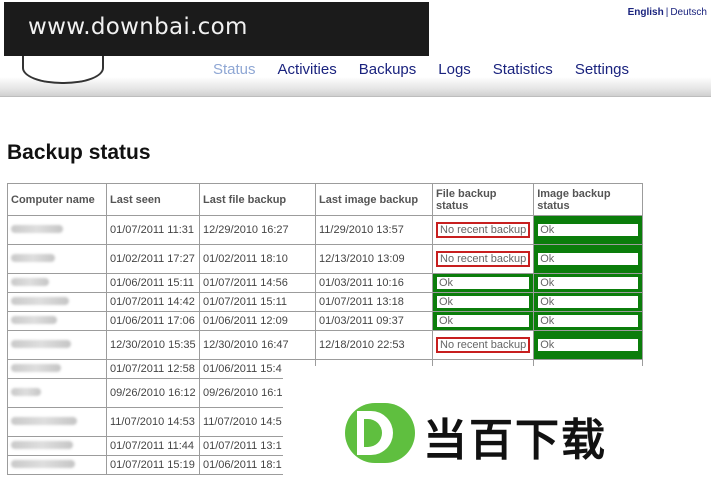 This screenshot has height=492, width=711. Describe the element at coordinates (374, 345) in the screenshot. I see `last-image-cell: 12/18/2010 22:53` at that location.